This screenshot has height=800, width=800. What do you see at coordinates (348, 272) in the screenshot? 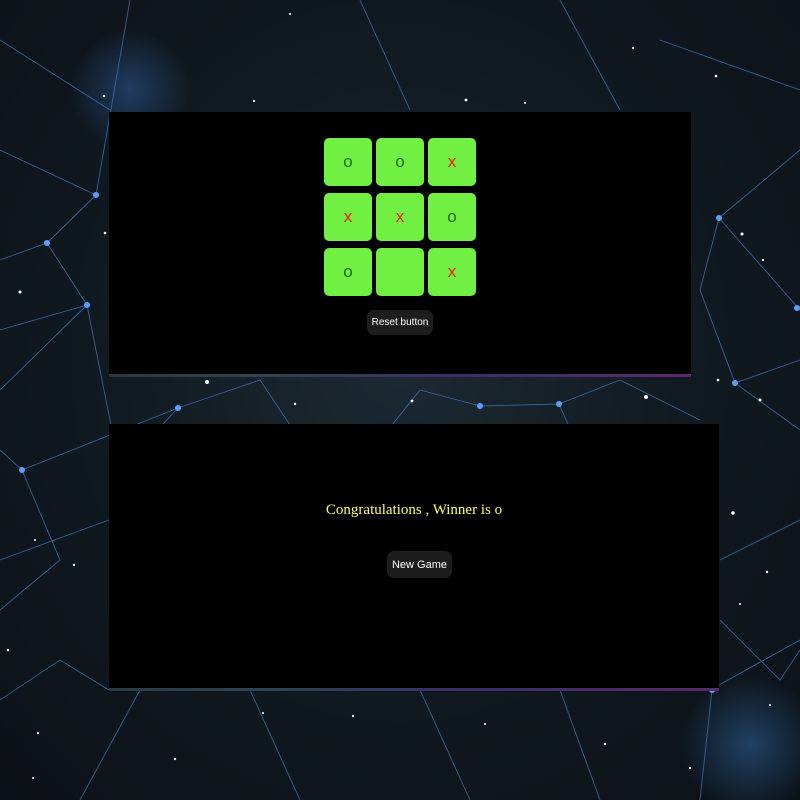
I see `board-cell-7: o` at bounding box center [348, 272].